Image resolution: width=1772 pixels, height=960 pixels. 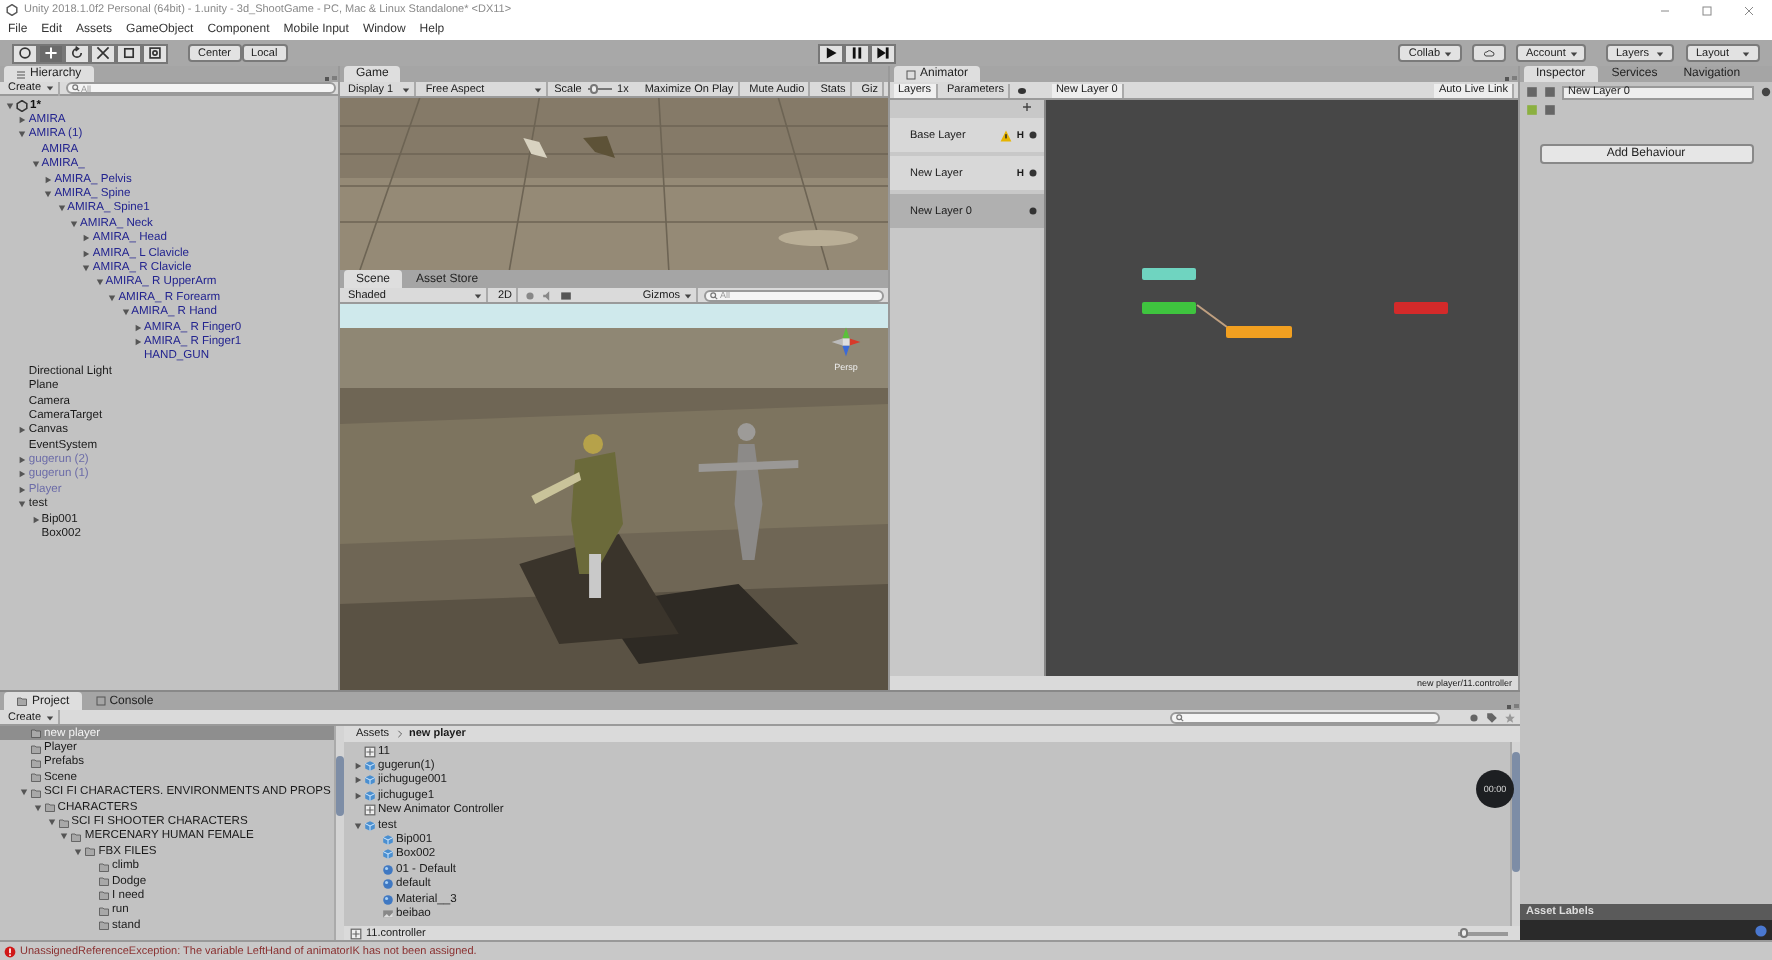 I want to click on rotate-icon, so click(x=77, y=53).